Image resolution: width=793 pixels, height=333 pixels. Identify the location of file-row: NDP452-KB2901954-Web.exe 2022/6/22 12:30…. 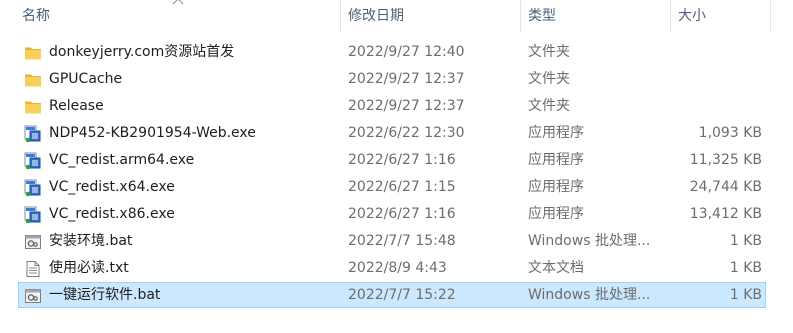
(392, 133).